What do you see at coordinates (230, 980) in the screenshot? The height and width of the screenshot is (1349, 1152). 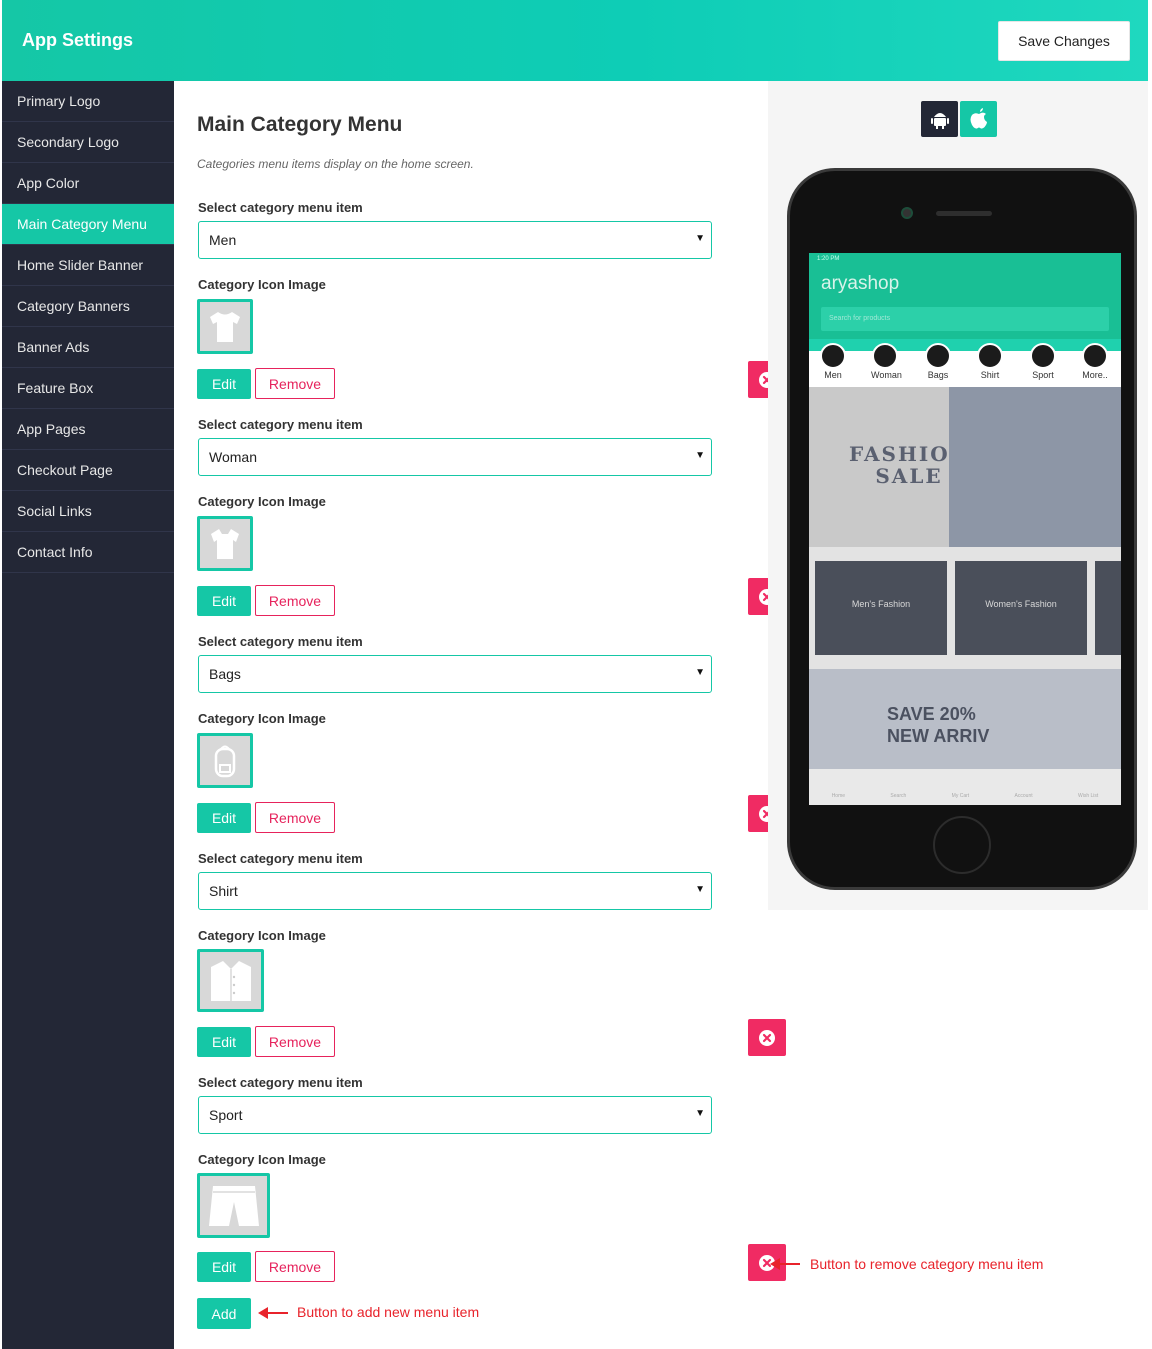 I see `shirt-icon` at bounding box center [230, 980].